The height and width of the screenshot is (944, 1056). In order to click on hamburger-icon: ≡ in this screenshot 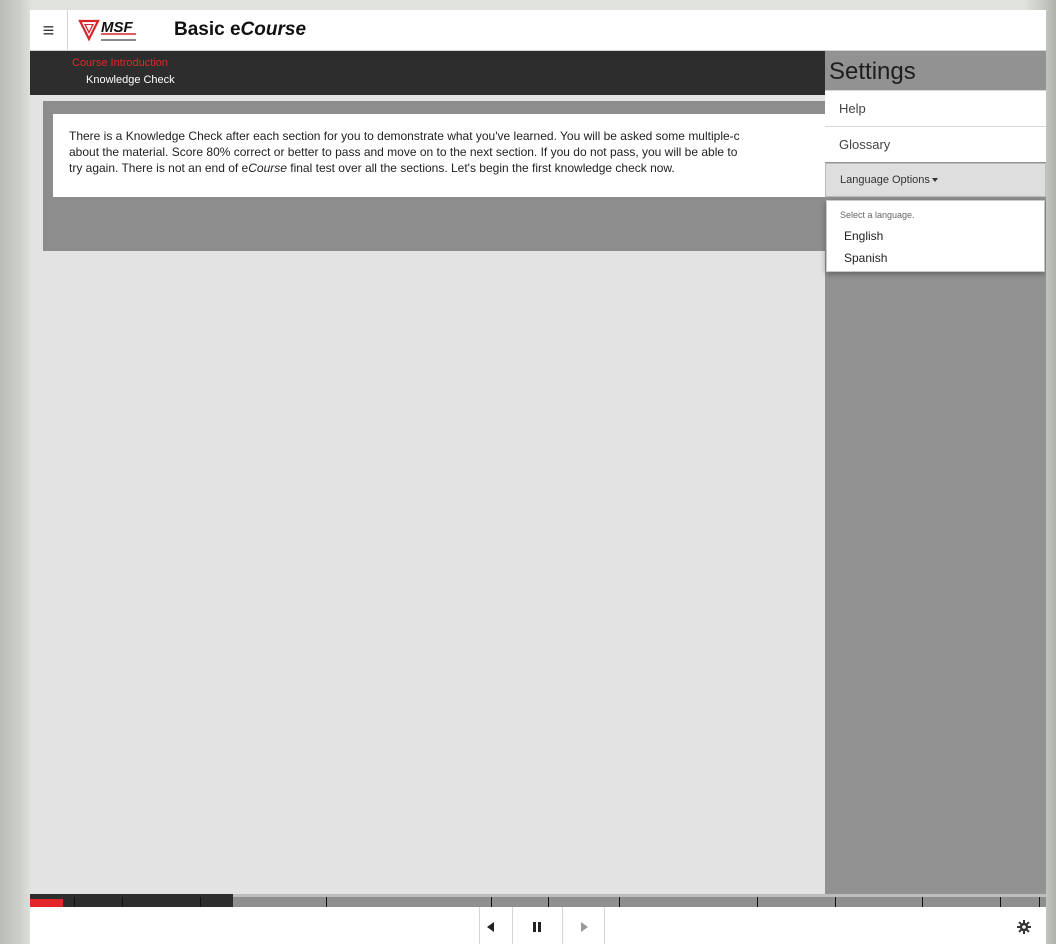, I will do `click(48, 30)`.